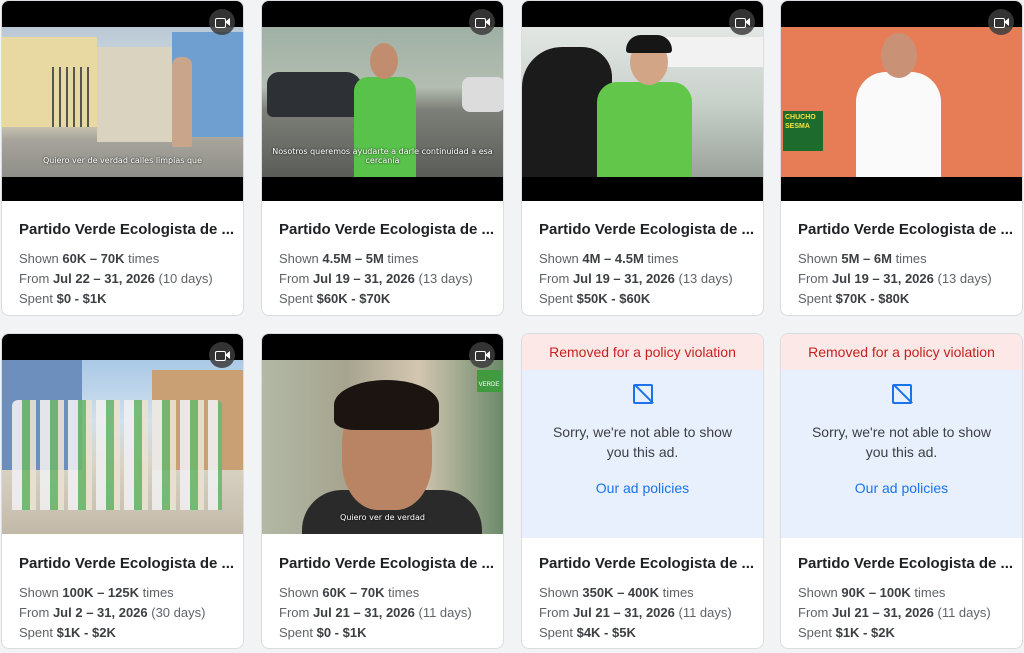 This screenshot has height=653, width=1024. I want to click on impressions-line: Shown 350K – 400K times, so click(616, 592).